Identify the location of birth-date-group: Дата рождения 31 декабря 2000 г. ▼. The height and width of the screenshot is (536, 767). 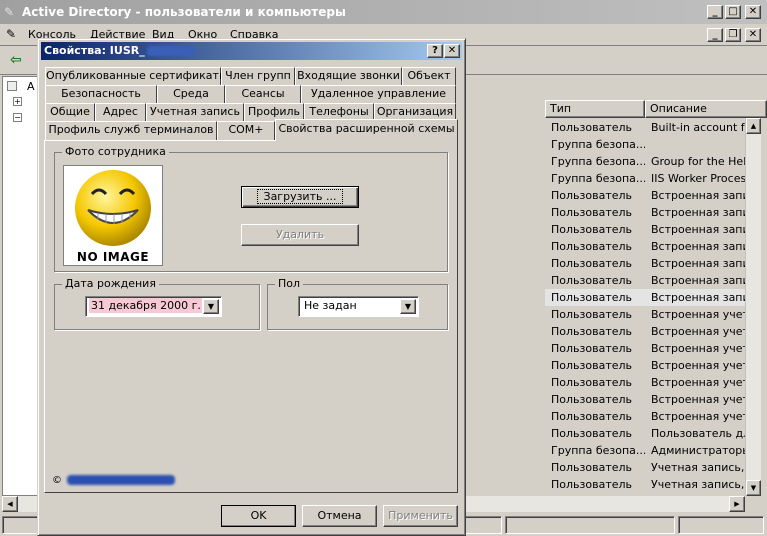
(157, 303).